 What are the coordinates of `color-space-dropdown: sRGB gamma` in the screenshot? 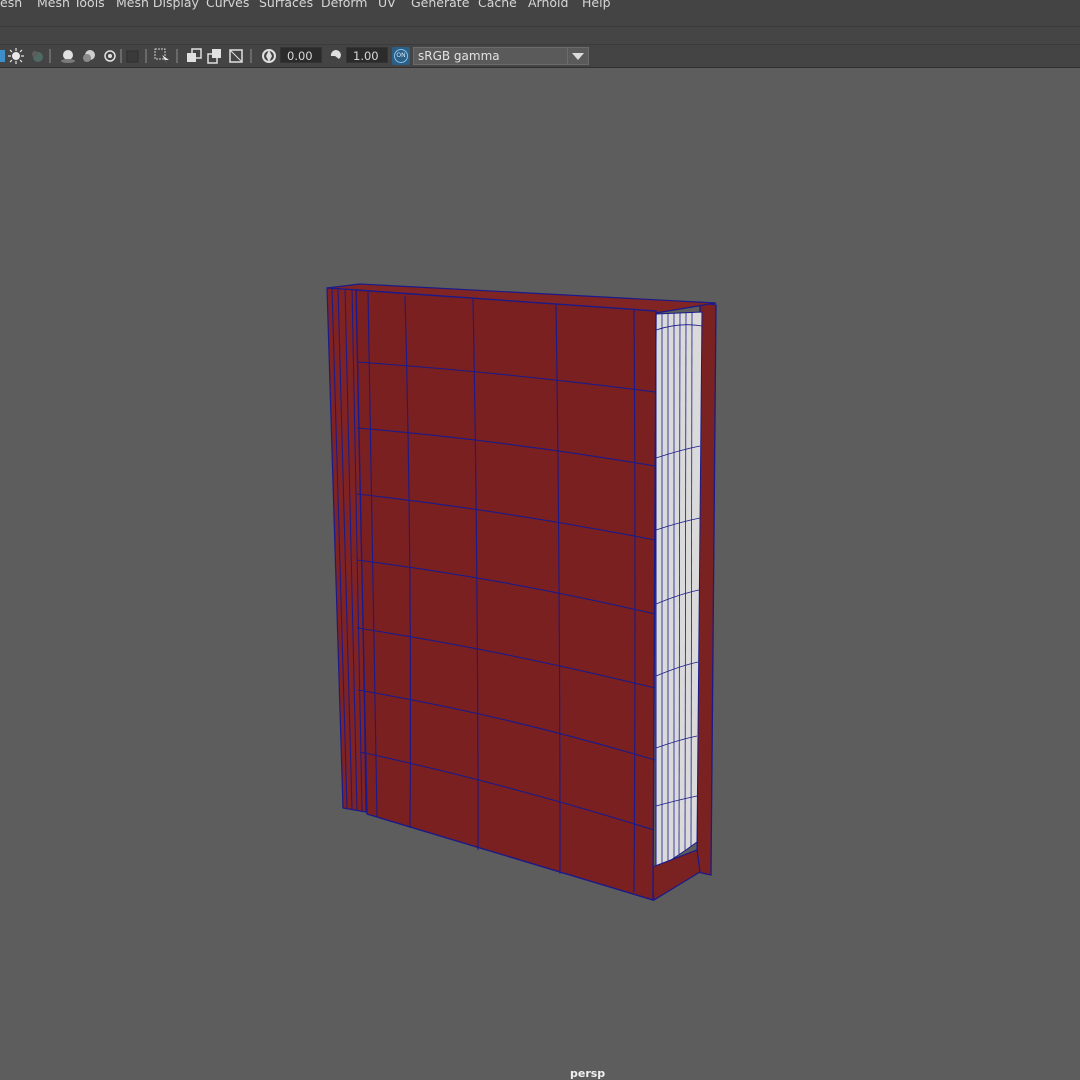 It's located at (501, 56).